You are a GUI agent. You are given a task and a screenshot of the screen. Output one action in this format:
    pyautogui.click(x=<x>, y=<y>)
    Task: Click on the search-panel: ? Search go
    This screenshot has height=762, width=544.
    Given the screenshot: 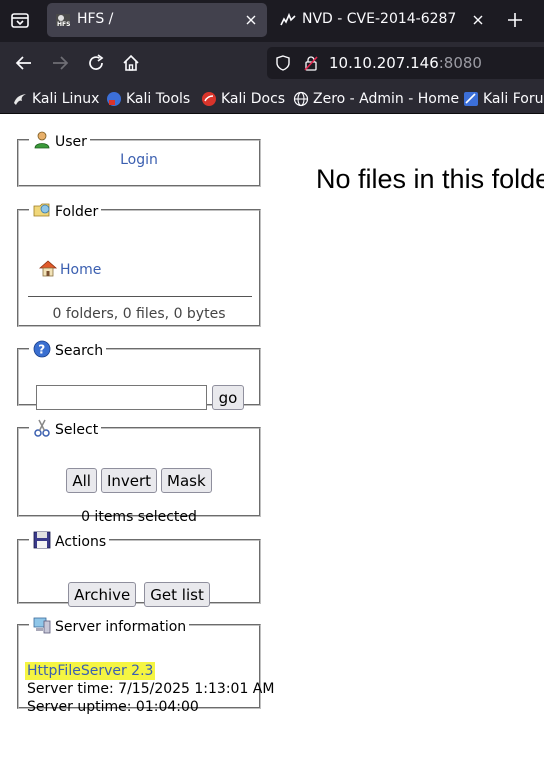 What is the action you would take?
    pyautogui.click(x=139, y=374)
    